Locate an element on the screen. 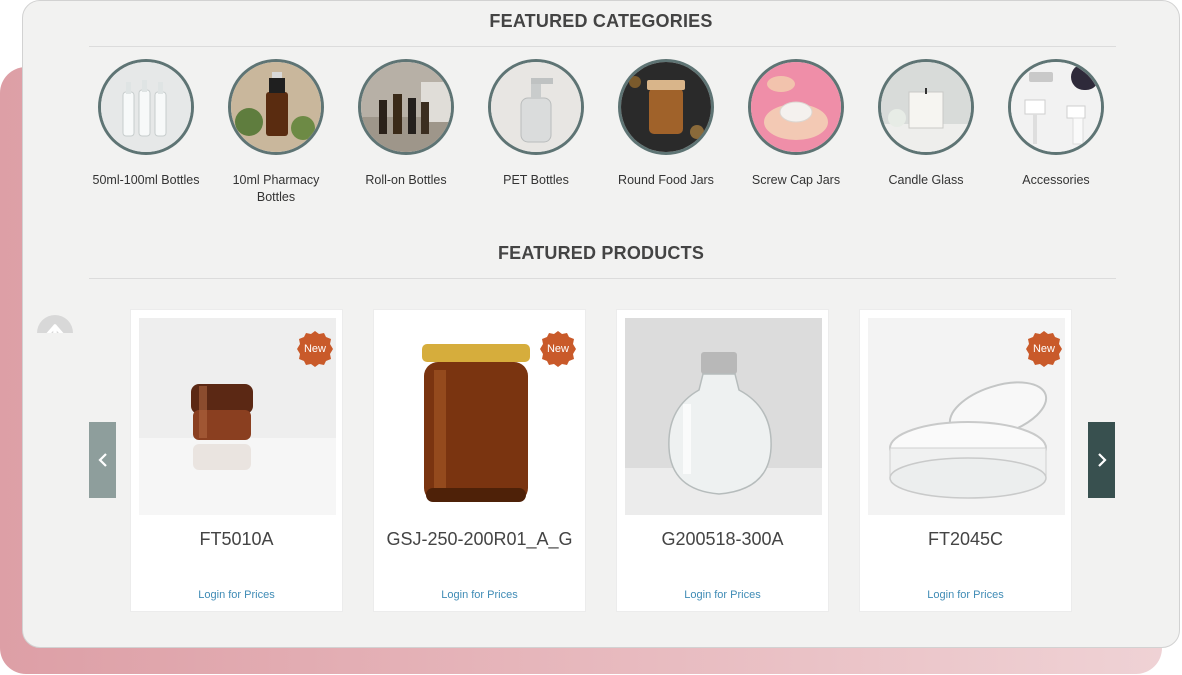  scroll-to-top-button is located at coordinates (55, 324).